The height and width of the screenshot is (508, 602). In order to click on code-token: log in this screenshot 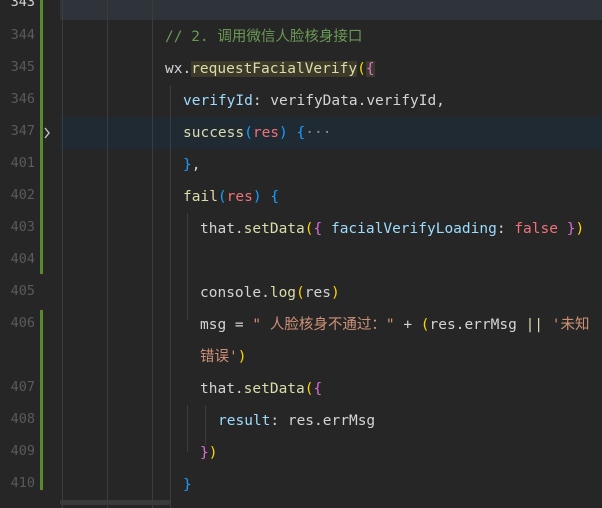, I will do `click(283, 293)`.